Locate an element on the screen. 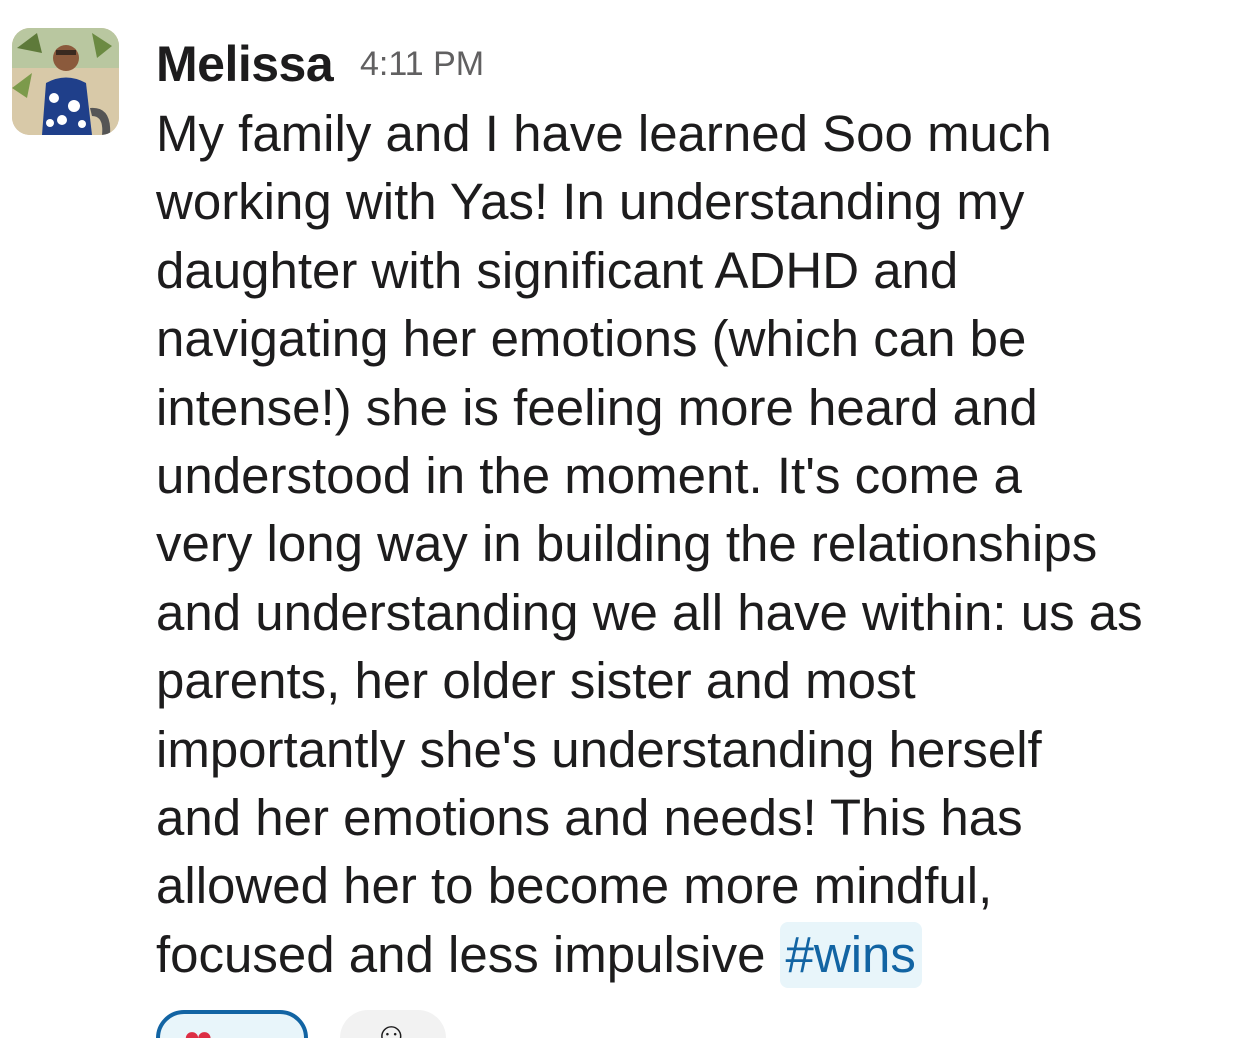 The height and width of the screenshot is (1038, 1245). add-reaction-button: ☺ is located at coordinates (393, 1024).